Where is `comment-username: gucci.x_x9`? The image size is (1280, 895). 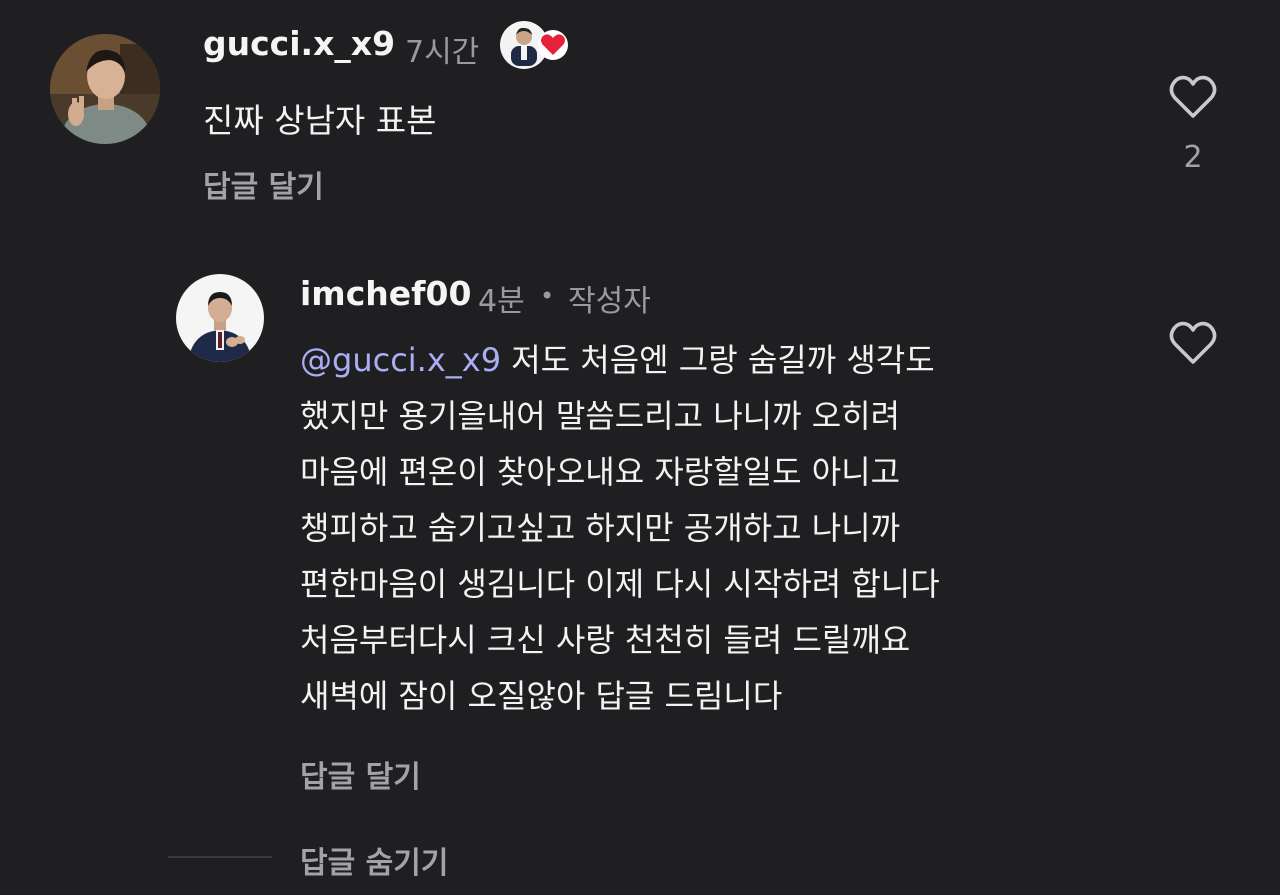 comment-username: gucci.x_x9 is located at coordinates (299, 43).